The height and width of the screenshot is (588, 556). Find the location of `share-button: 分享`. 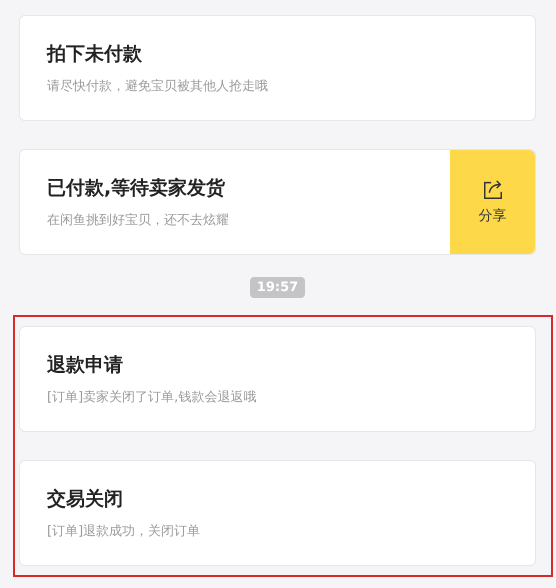

share-button: 分享 is located at coordinates (492, 202).